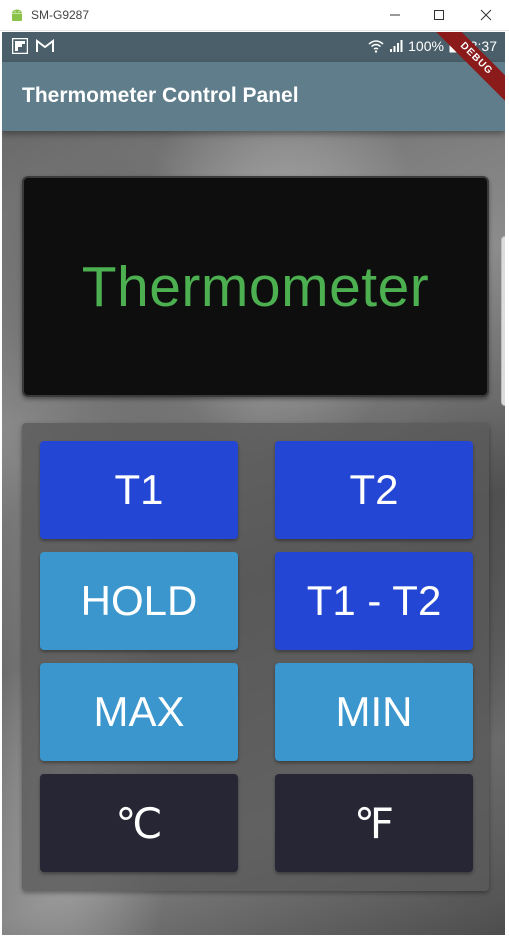  I want to click on min-button: MIN, so click(374, 712).